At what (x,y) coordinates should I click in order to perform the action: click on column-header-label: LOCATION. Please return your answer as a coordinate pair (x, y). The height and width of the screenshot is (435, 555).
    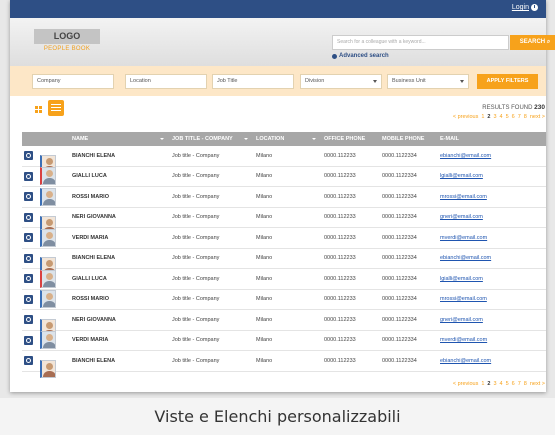
    Looking at the image, I should click on (270, 139).